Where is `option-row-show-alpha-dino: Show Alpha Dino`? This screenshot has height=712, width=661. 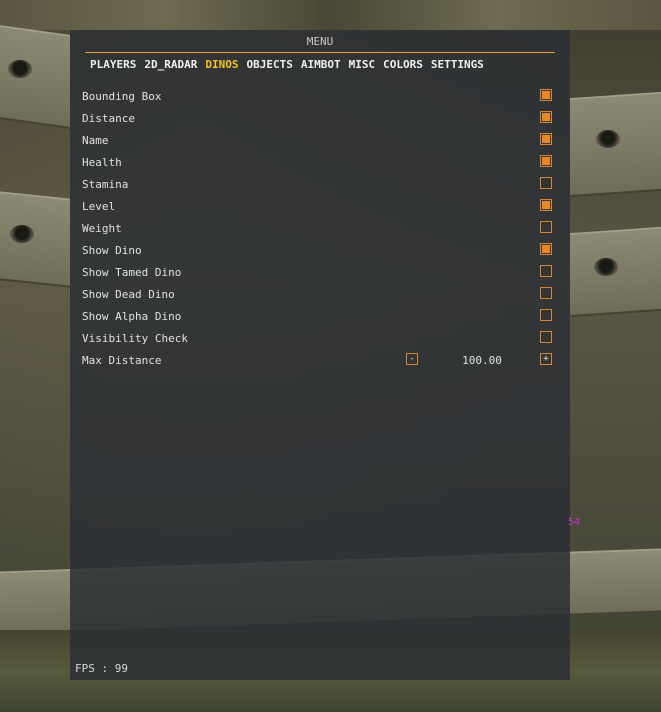 option-row-show-alpha-dino: Show Alpha Dino is located at coordinates (321, 319).